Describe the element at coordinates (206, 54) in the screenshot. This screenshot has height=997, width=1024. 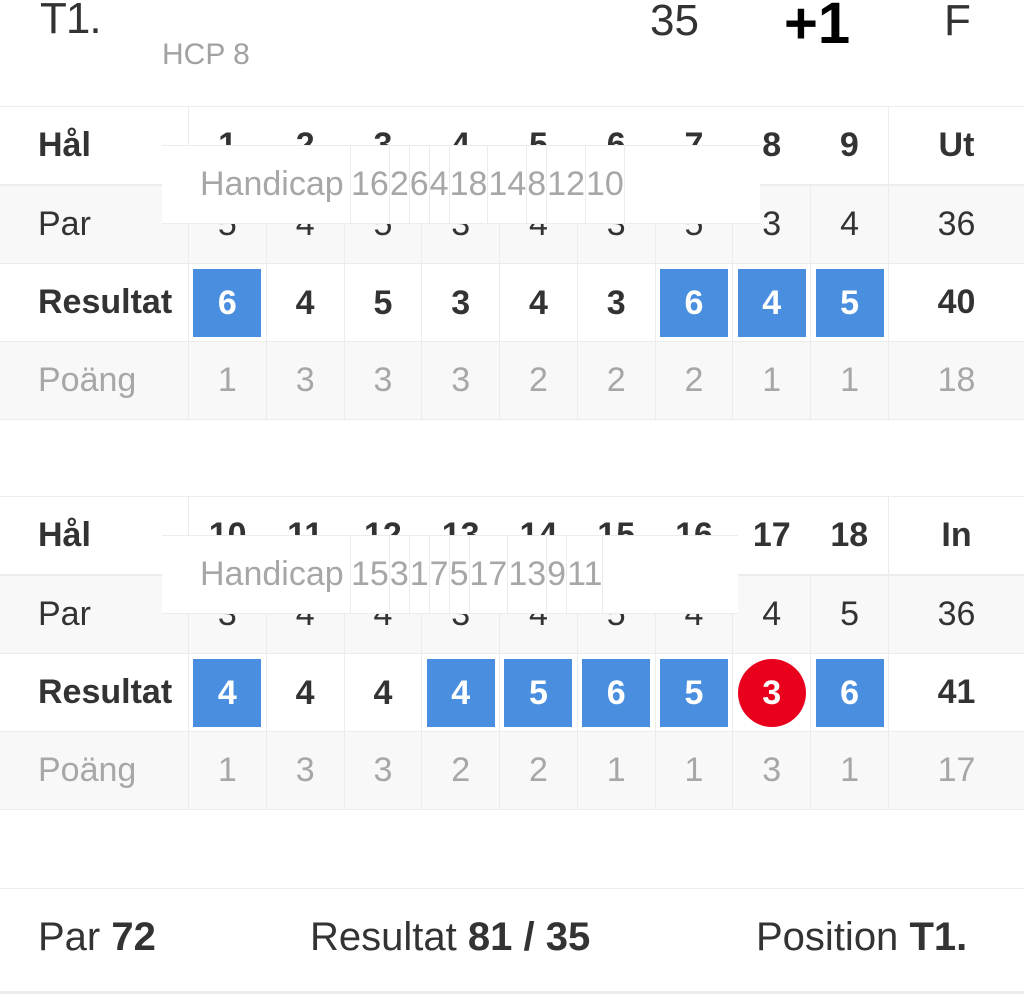
I see `player-handicap: HCP 8` at that location.